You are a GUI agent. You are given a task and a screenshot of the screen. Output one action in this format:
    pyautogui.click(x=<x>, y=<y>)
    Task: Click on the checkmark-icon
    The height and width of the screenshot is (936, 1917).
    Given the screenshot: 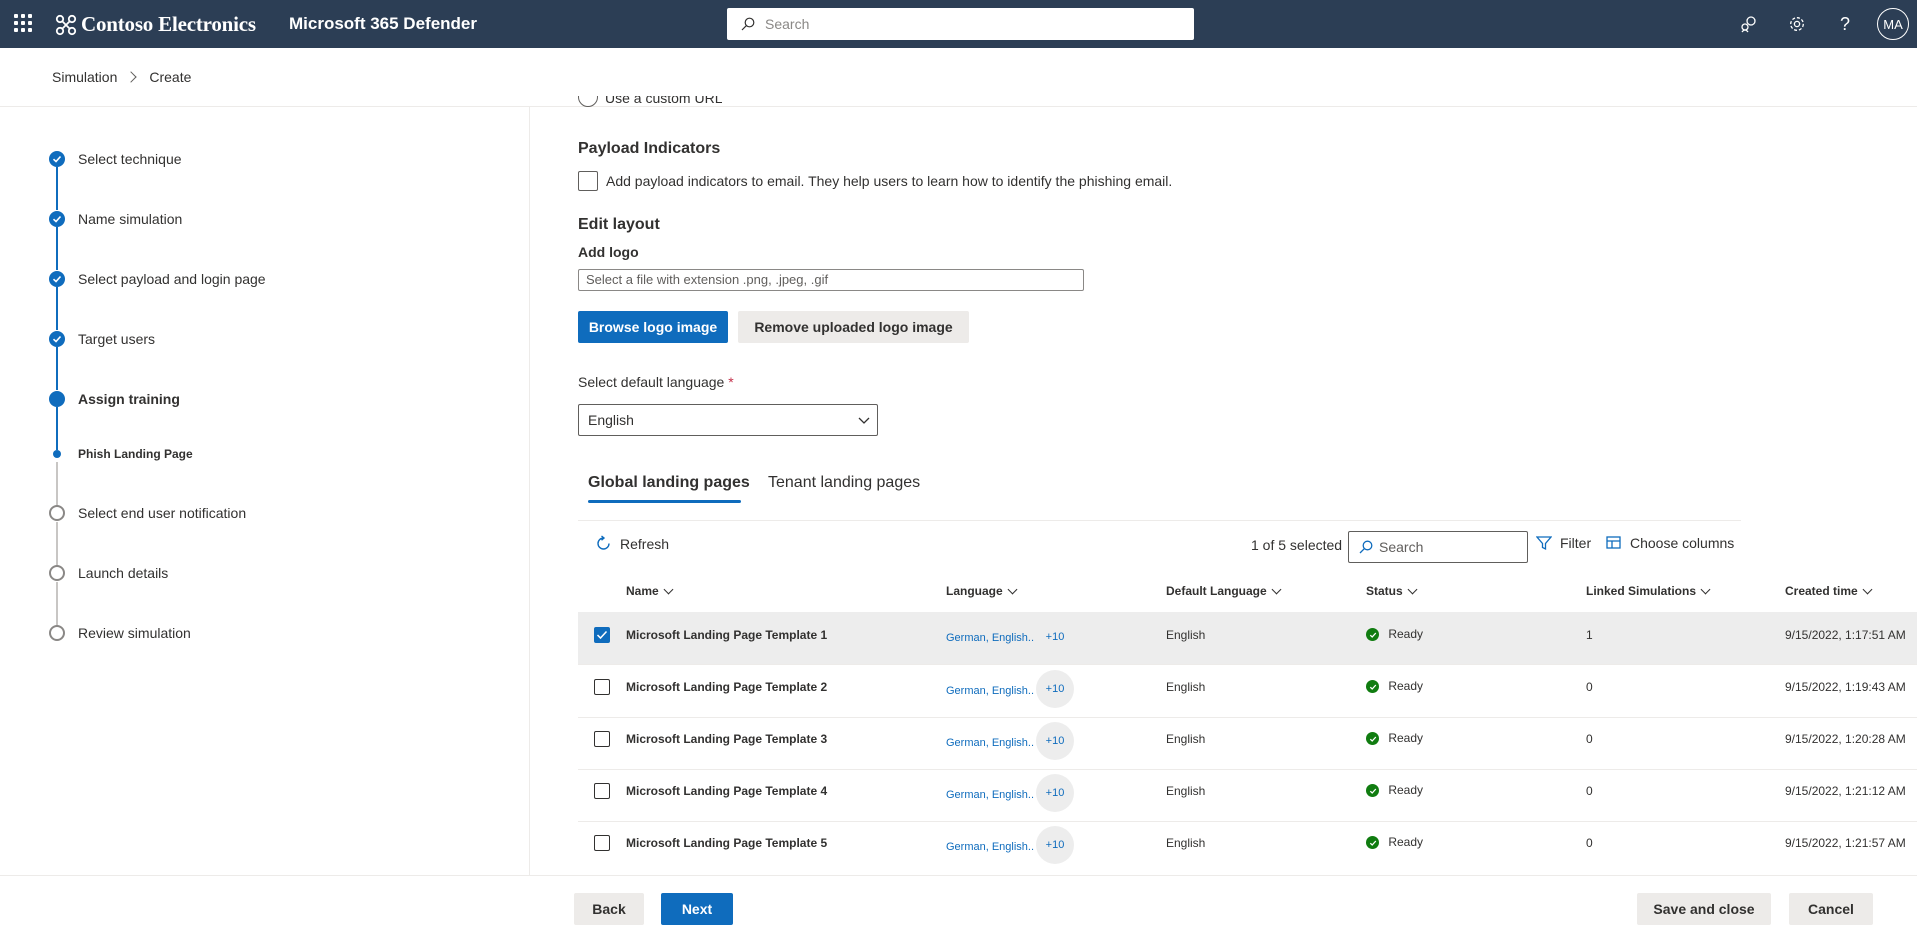 What is the action you would take?
    pyautogui.click(x=602, y=635)
    